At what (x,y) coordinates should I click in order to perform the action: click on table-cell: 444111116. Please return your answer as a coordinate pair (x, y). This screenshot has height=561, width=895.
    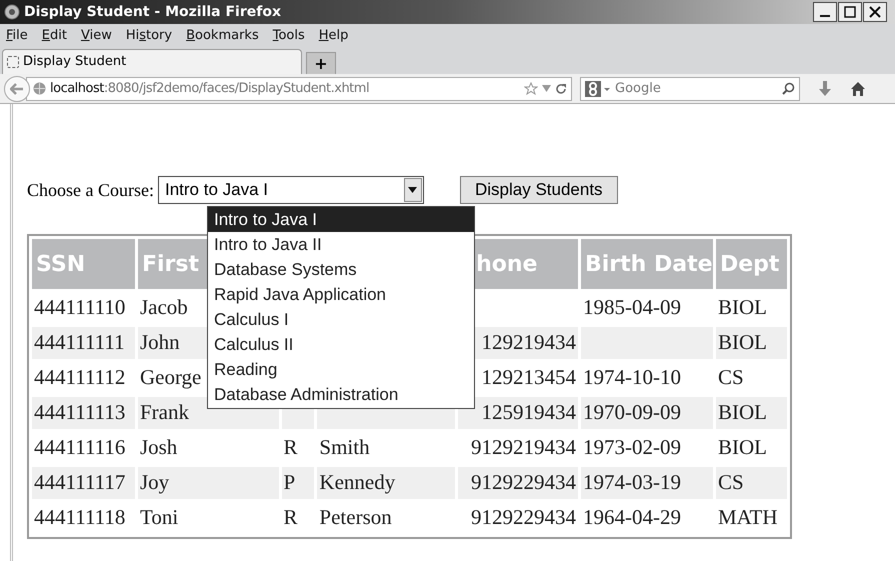
    Looking at the image, I should click on (80, 447).